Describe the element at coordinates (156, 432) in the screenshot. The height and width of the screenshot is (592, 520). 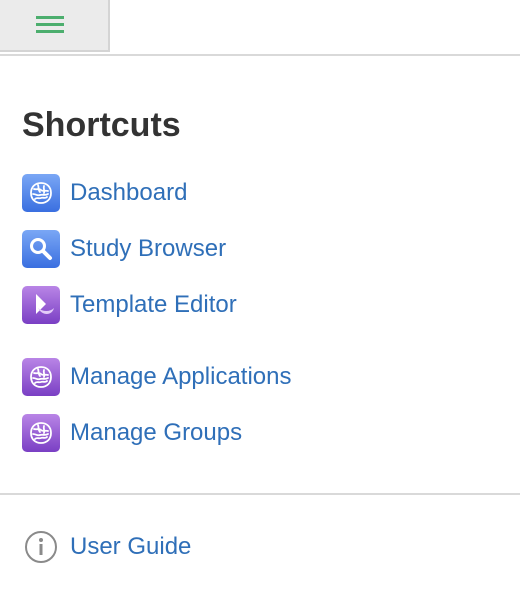
I see `shortcut-label: Manage Groups` at that location.